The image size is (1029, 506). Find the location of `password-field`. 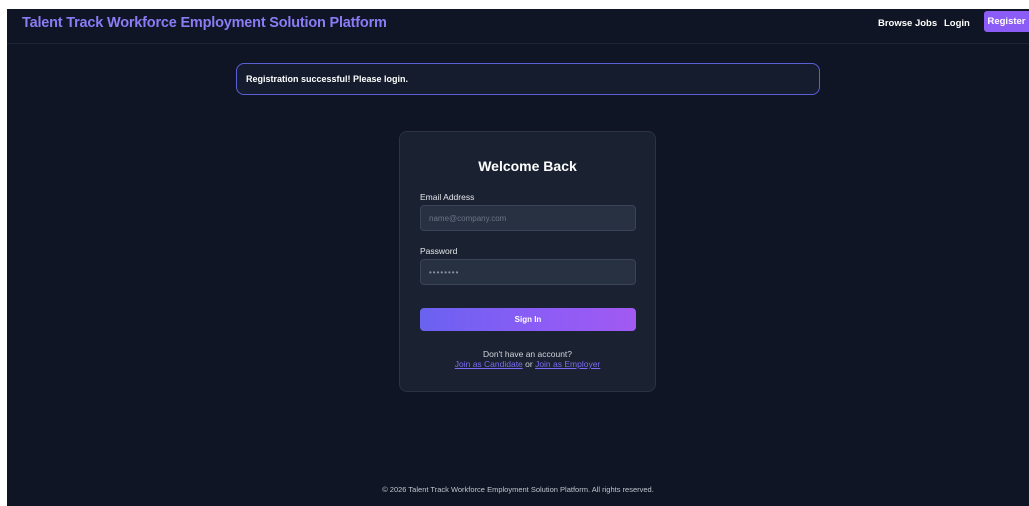

password-field is located at coordinates (528, 272).